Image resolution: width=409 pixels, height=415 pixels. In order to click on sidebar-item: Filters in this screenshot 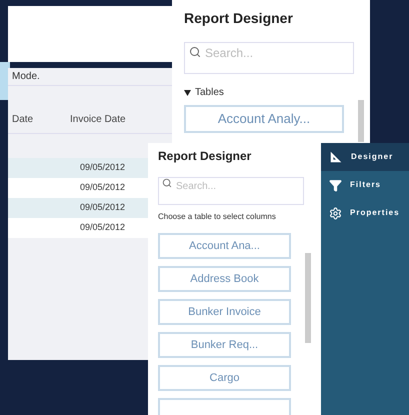, I will do `click(365, 185)`.